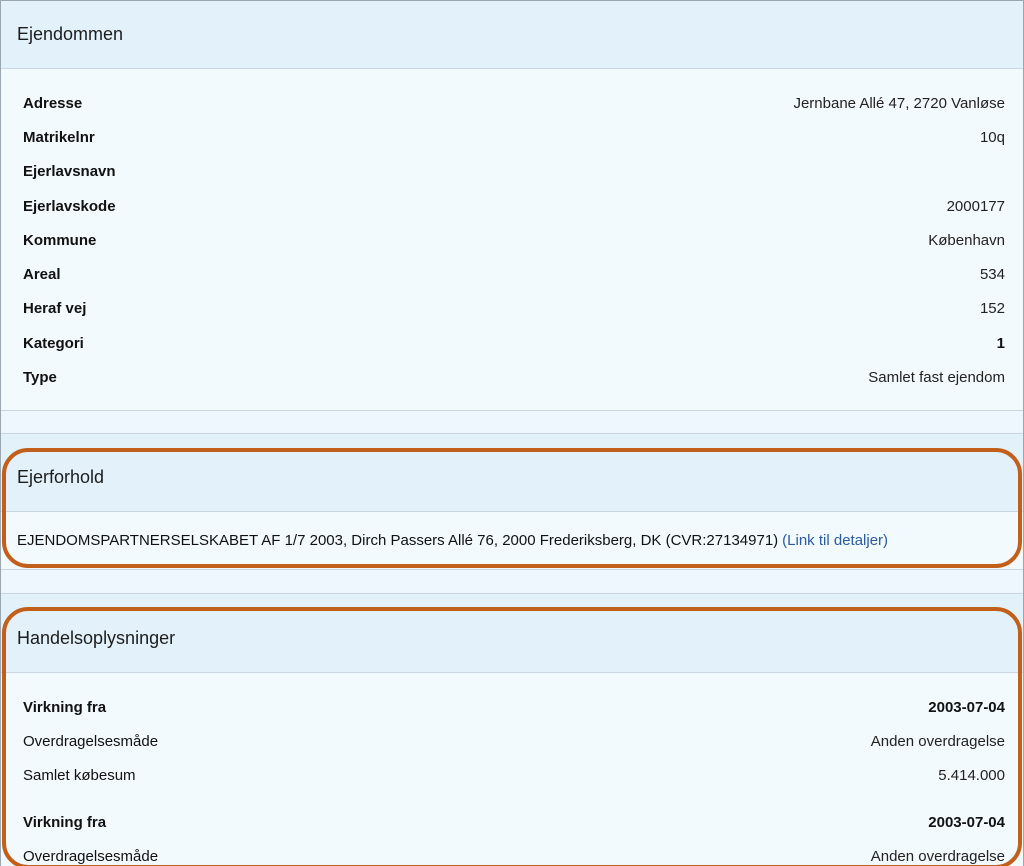 The width and height of the screenshot is (1024, 866). What do you see at coordinates (60, 240) in the screenshot?
I see `detail-label: Kommune` at bounding box center [60, 240].